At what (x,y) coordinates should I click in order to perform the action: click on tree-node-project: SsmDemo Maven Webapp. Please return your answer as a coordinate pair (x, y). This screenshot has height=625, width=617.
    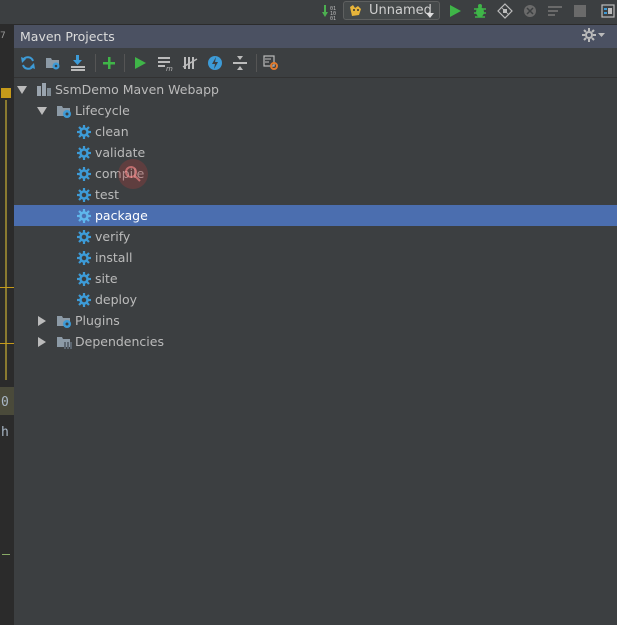
    Looking at the image, I should click on (315, 89).